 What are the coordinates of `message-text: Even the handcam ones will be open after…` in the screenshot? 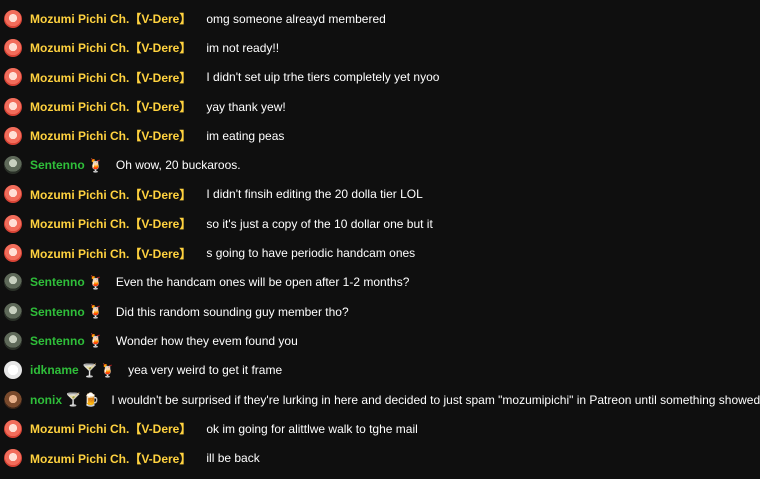 It's located at (262, 282).